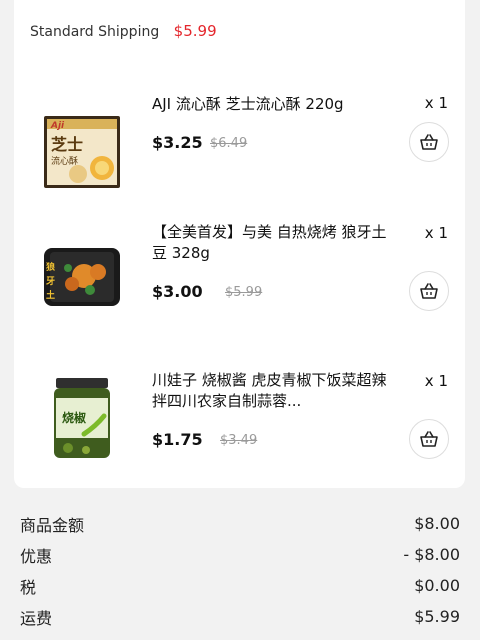  Describe the element at coordinates (95, 32) in the screenshot. I see `shipping-label: Standard Shipping` at that location.